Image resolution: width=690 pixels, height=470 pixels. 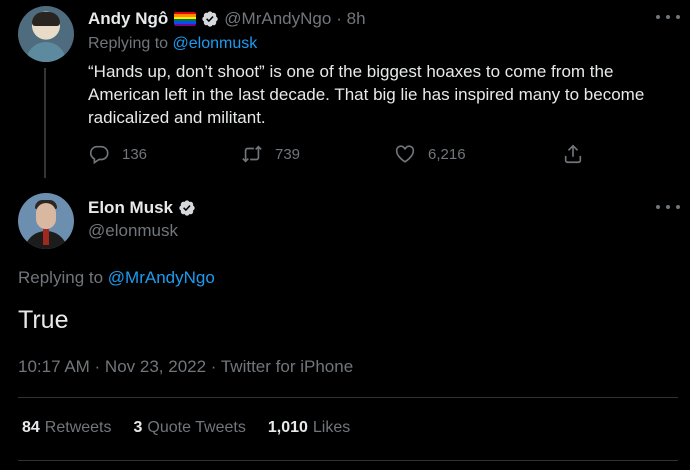 I want to click on like-count: 6,216, so click(x=447, y=154).